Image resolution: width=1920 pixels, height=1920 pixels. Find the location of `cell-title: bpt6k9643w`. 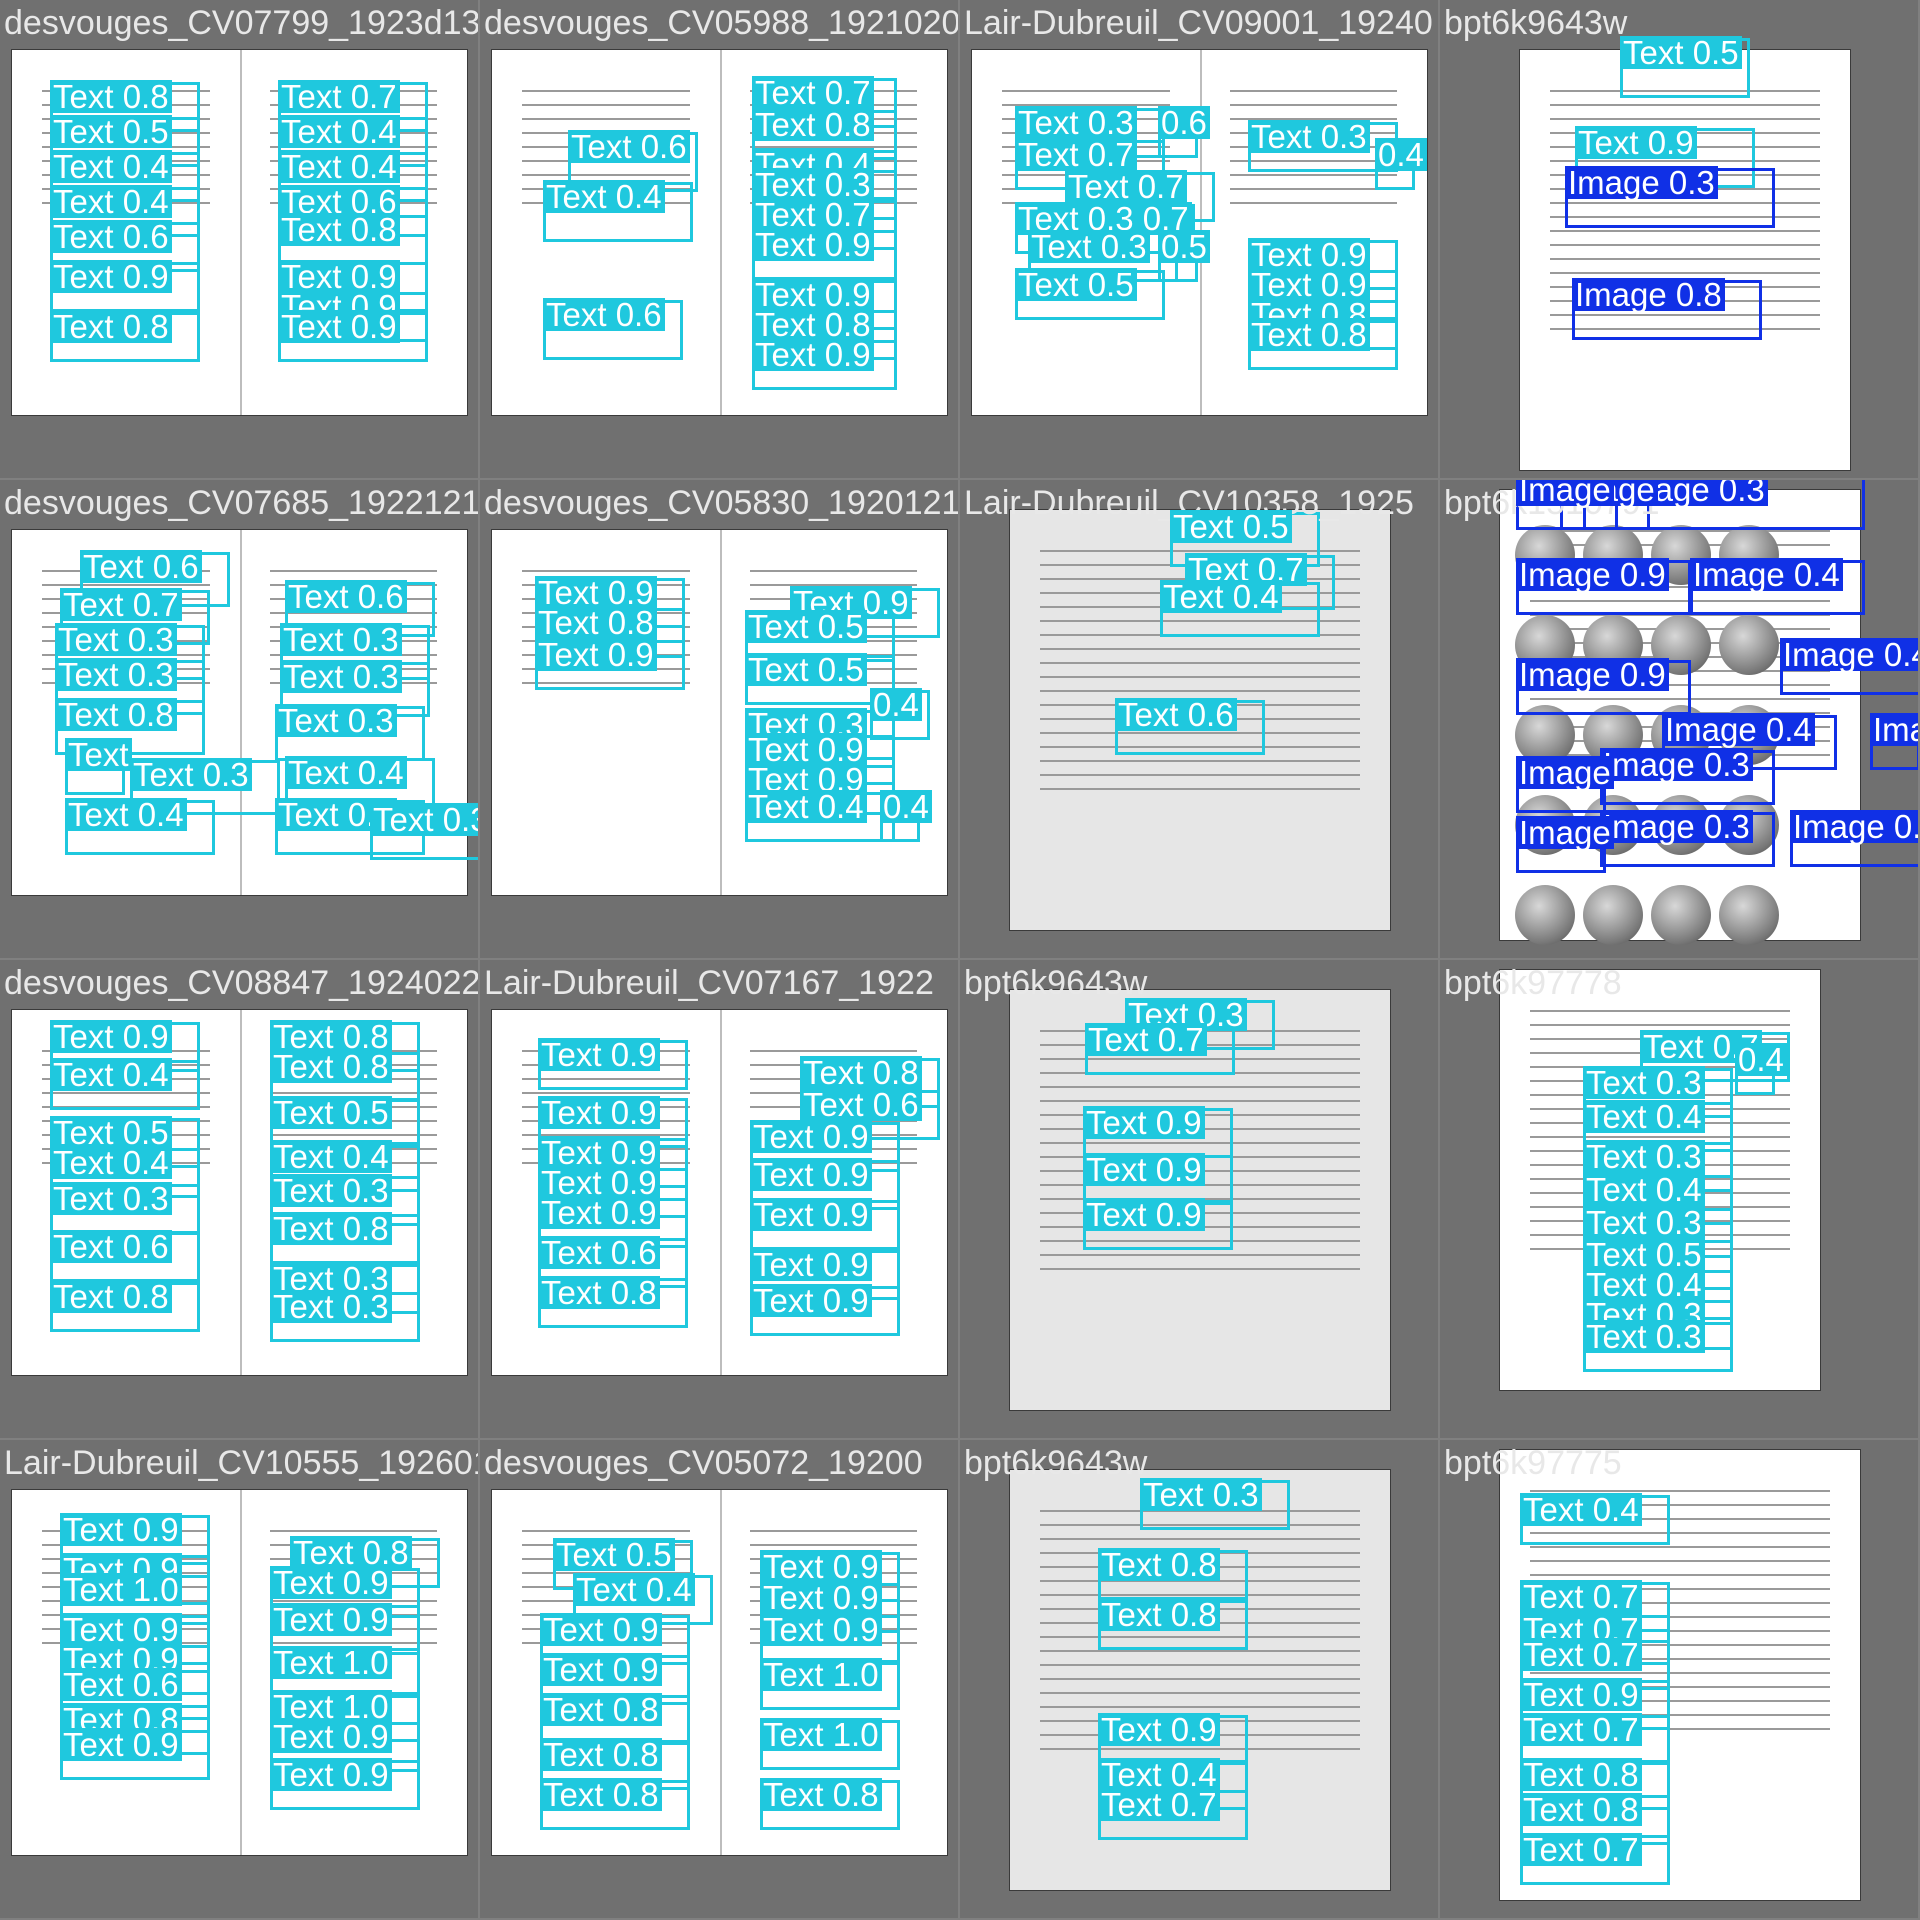

cell-title: bpt6k9643w is located at coordinates (1056, 983).